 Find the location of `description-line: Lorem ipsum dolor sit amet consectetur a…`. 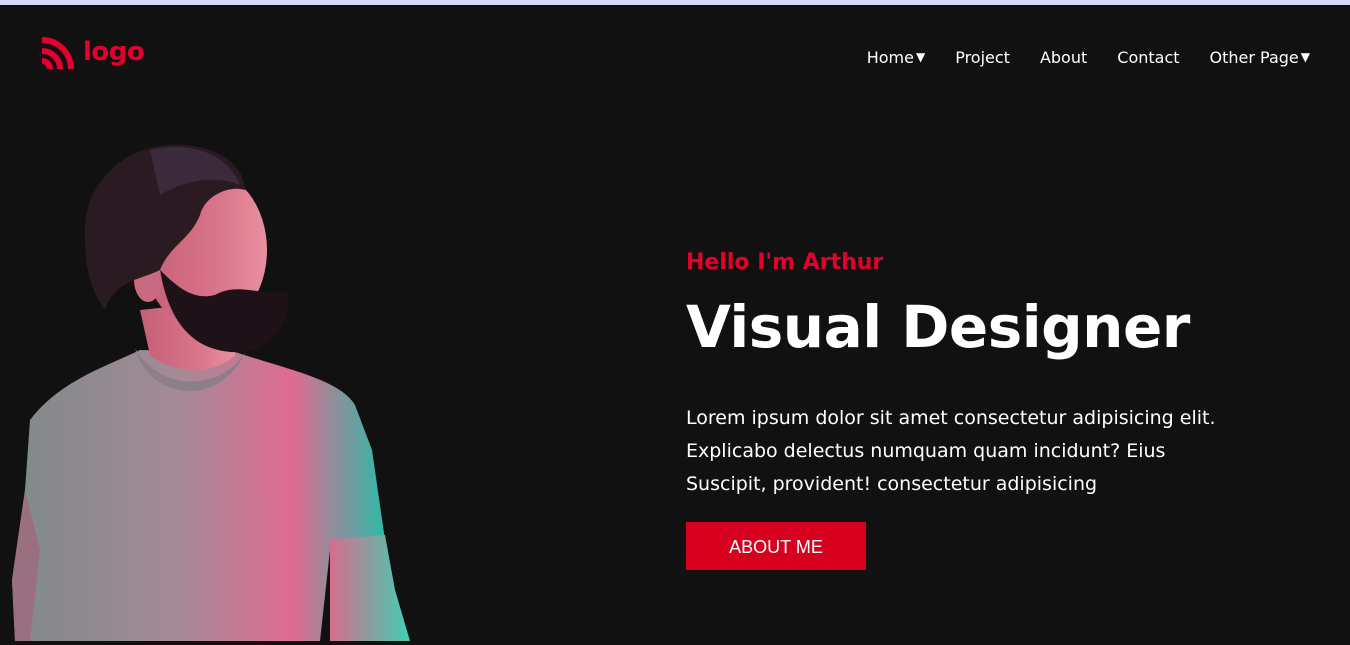

description-line: Lorem ipsum dolor sit amet consectetur a… is located at coordinates (951, 418).